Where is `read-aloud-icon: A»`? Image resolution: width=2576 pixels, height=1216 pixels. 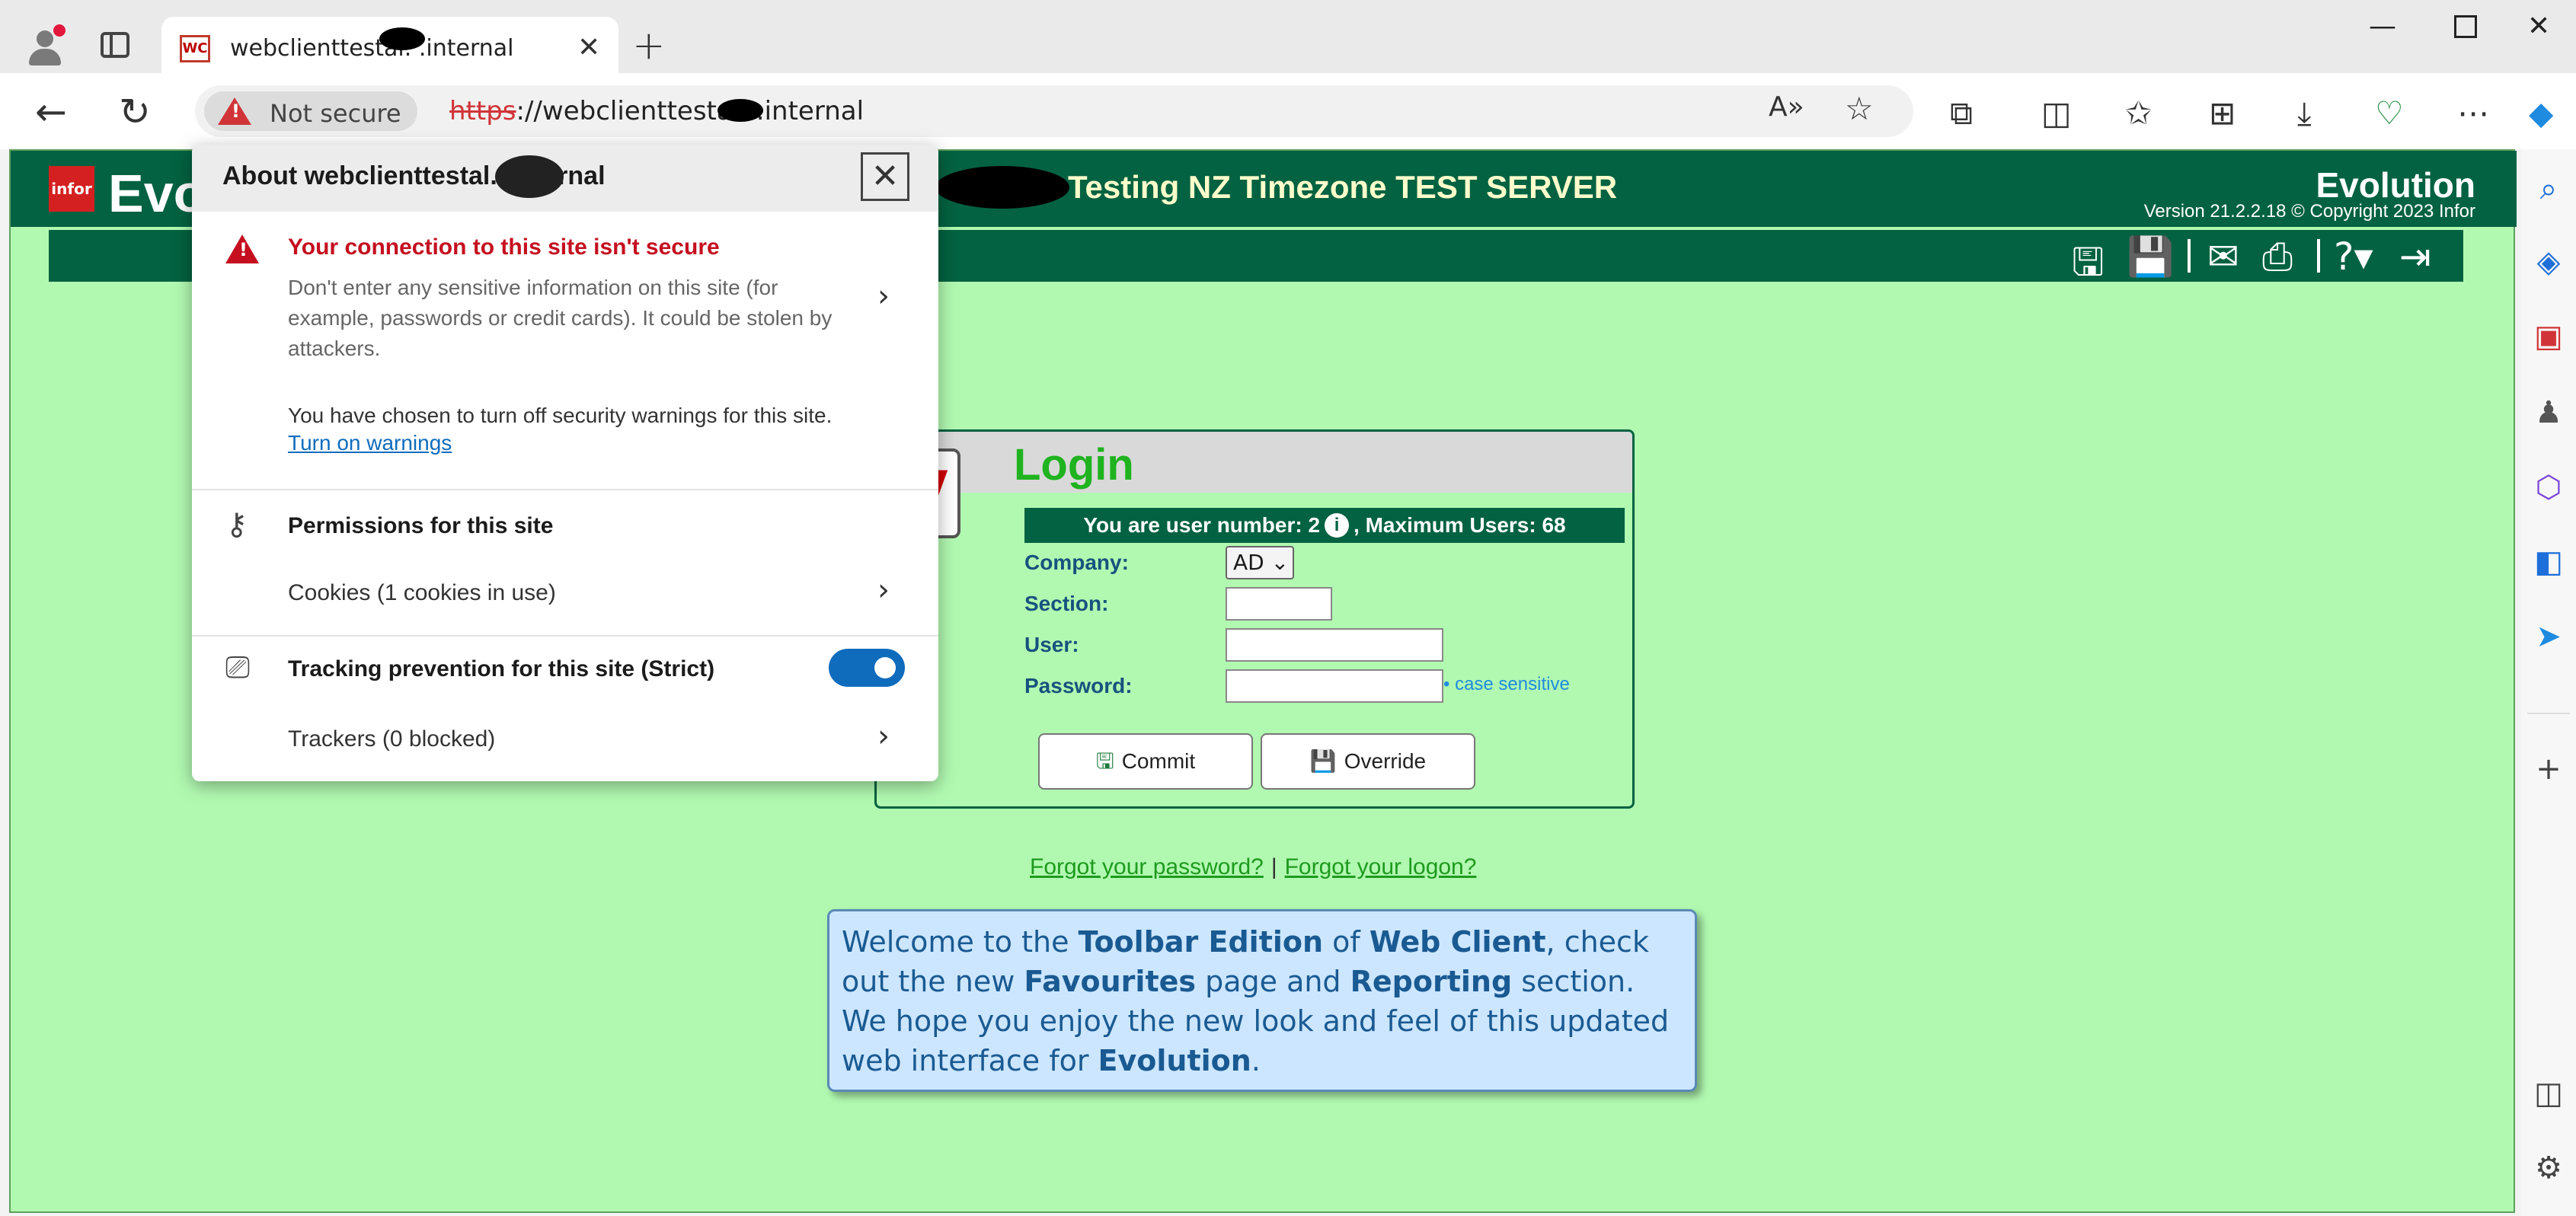 read-aloud-icon: A» is located at coordinates (1787, 107).